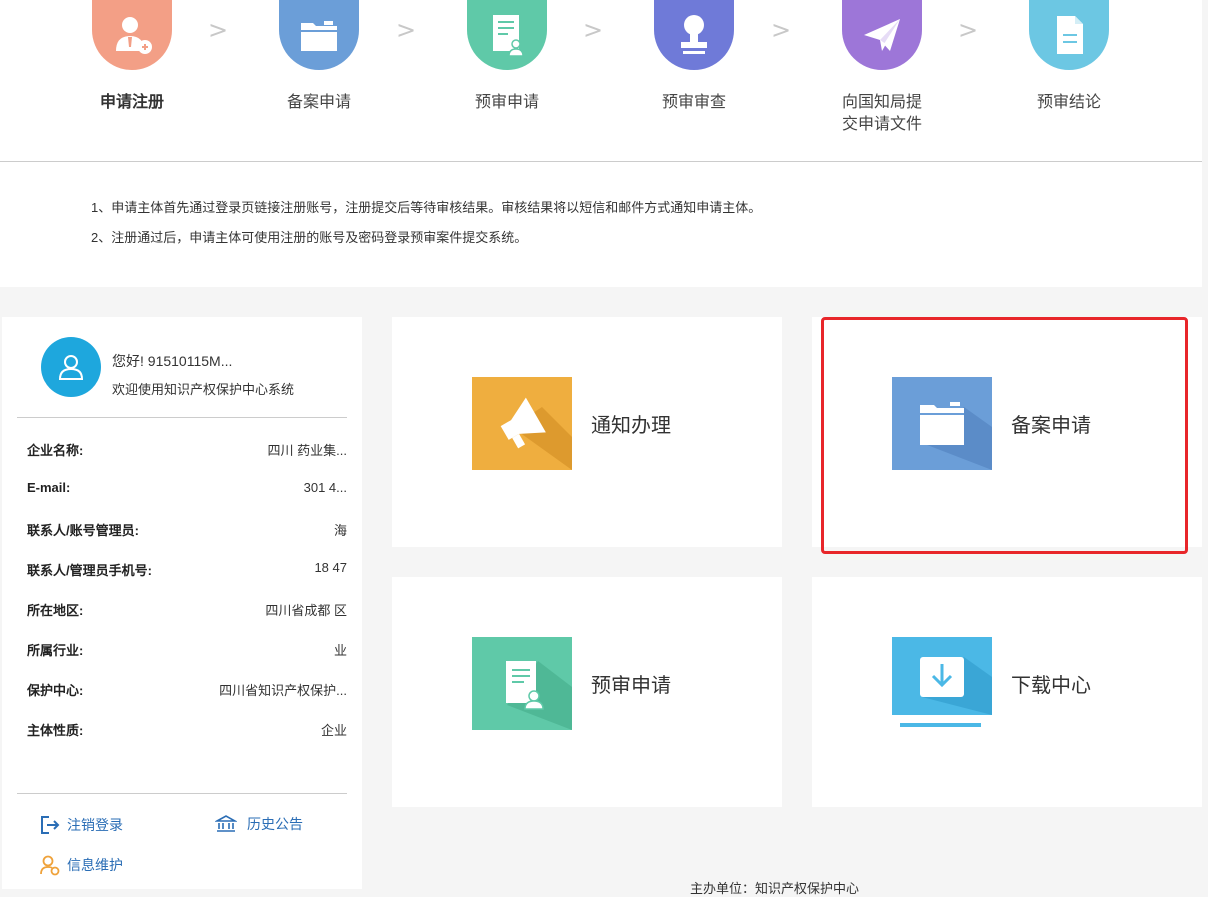 This screenshot has height=897, width=1208. What do you see at coordinates (1051, 686) in the screenshot?
I see `tile-download-label: 下载中心` at bounding box center [1051, 686].